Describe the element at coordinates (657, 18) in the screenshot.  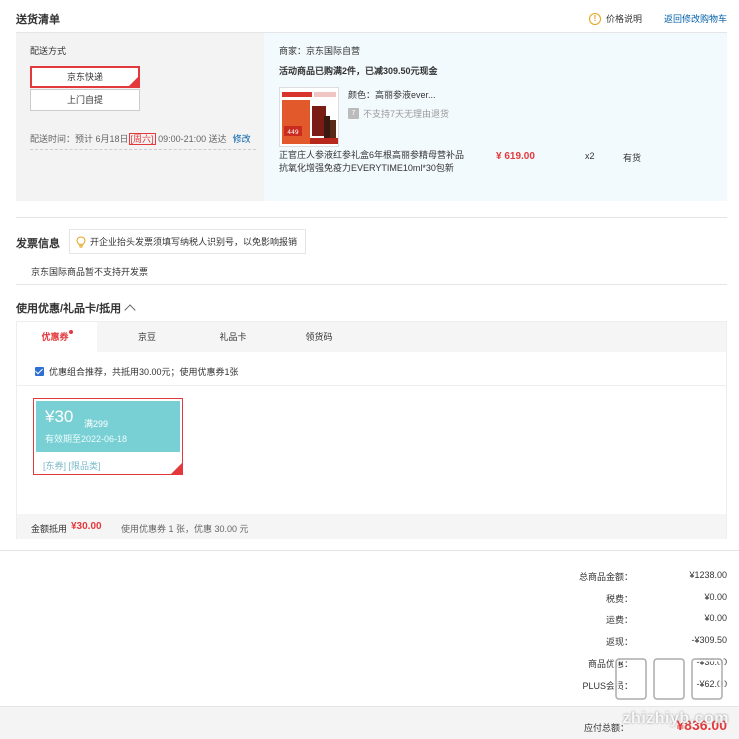
I see `header-links: ! 价格说明 返回修改购物车` at that location.